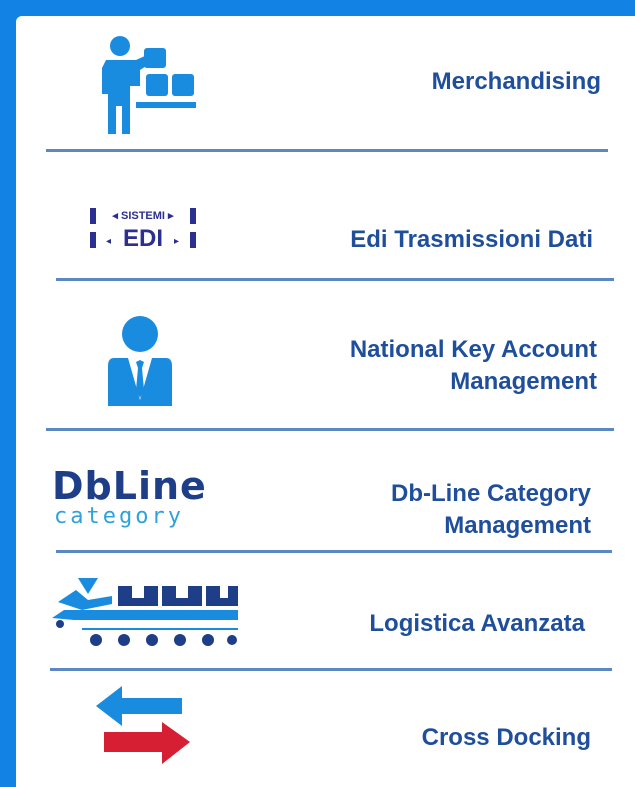 This screenshot has width=635, height=787. Describe the element at coordinates (145, 614) in the screenshot. I see `logistics-conveyor-icon` at that location.